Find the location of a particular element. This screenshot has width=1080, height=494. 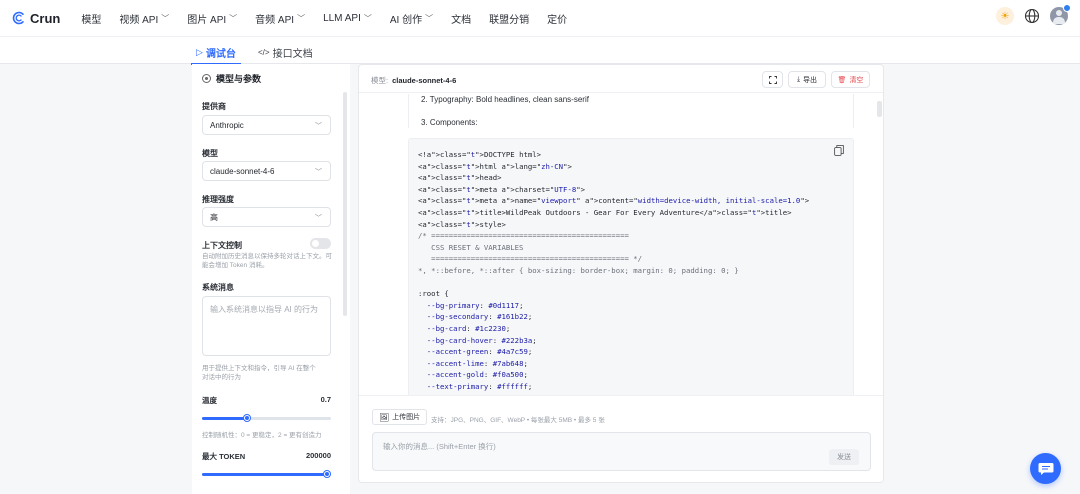

fullscreen-button is located at coordinates (772, 79).